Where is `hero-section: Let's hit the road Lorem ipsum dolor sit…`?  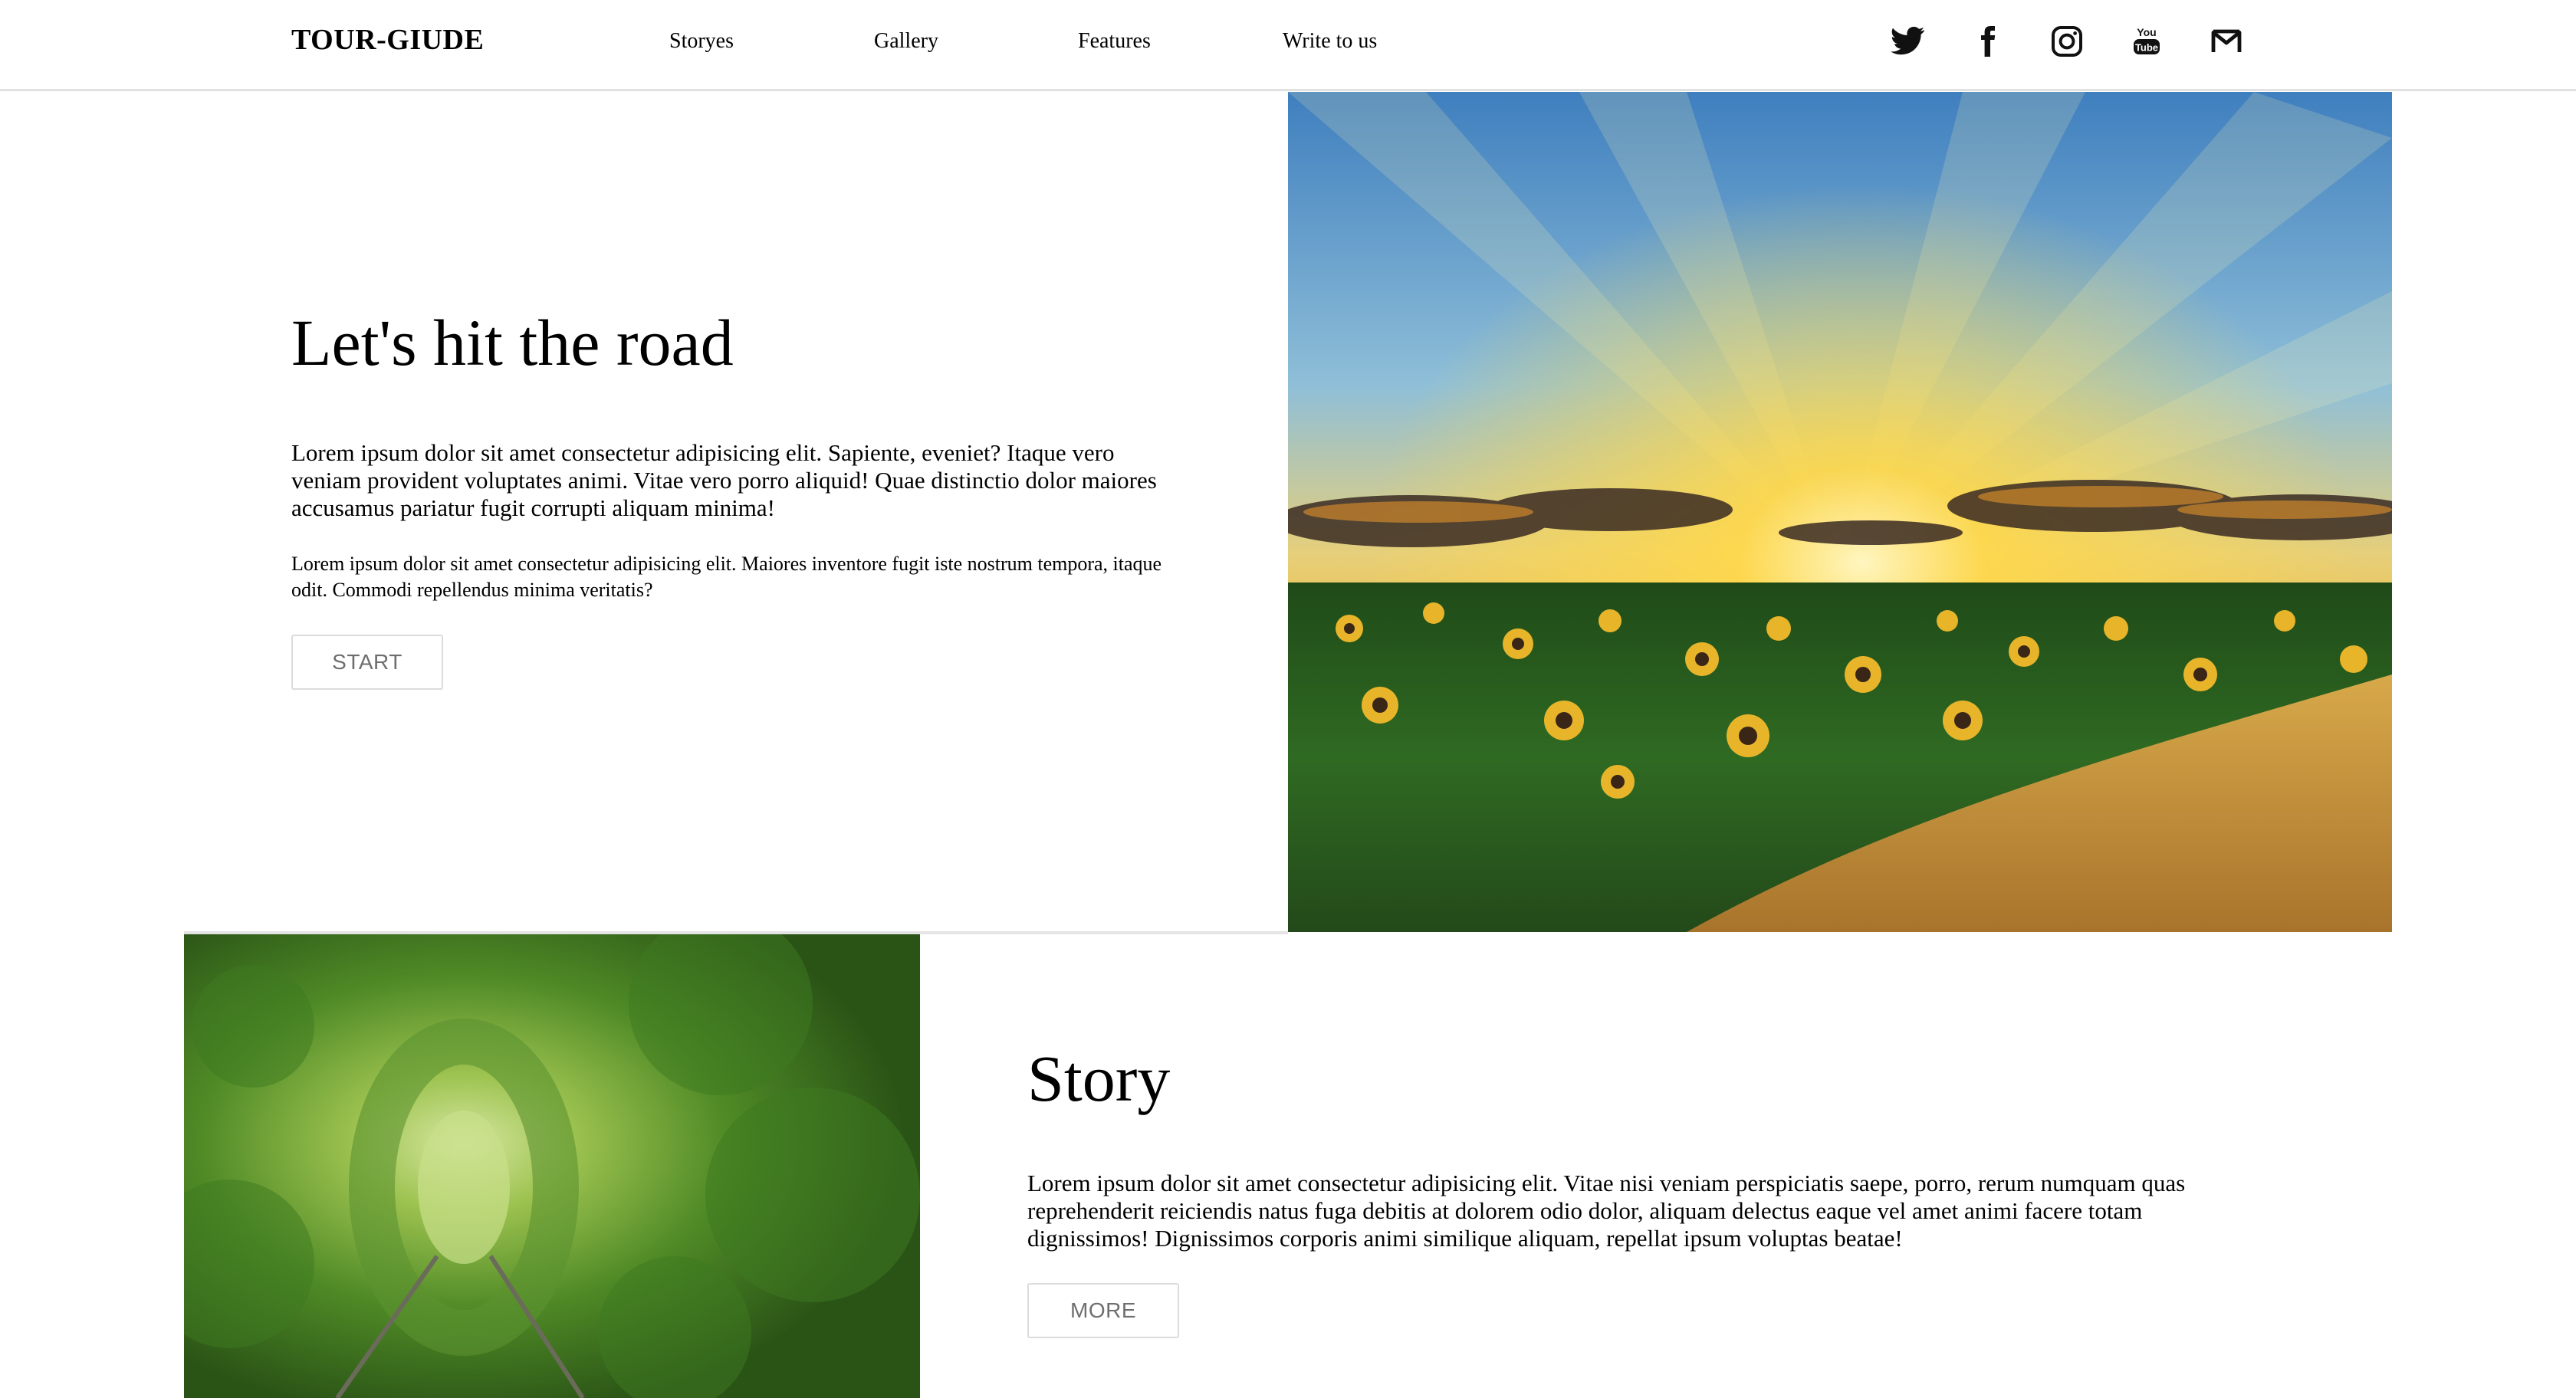 hero-section: Let's hit the road Lorem ipsum dolor sit… is located at coordinates (736, 455).